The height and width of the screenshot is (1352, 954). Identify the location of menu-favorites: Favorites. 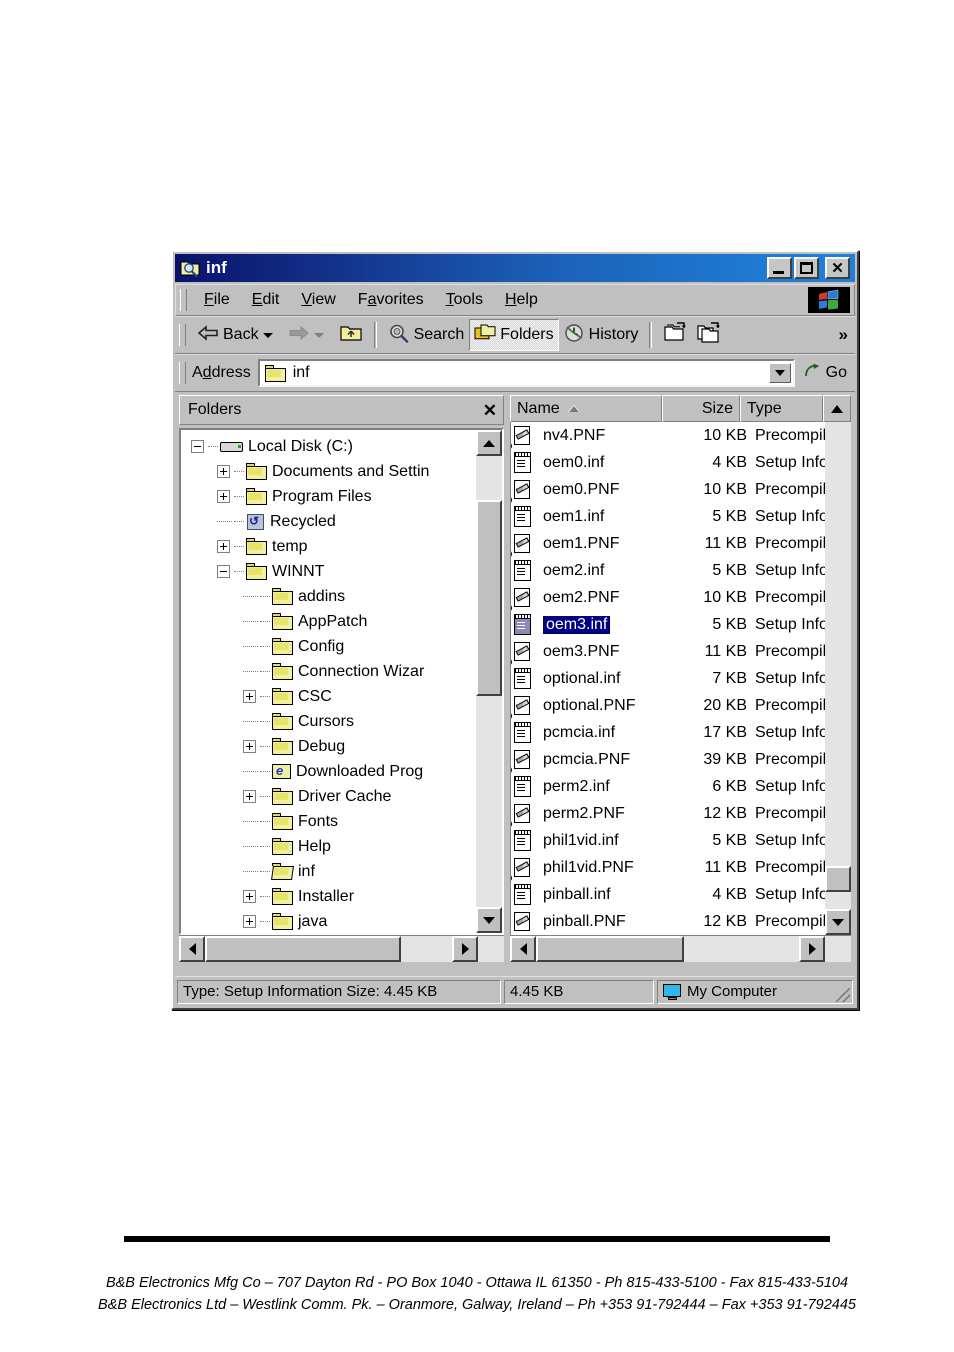
(391, 300).